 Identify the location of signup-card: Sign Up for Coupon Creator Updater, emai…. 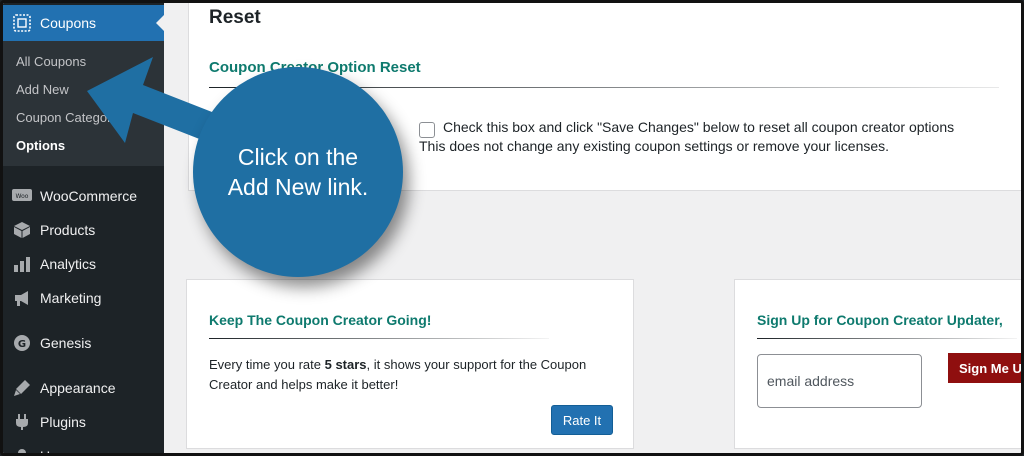
(877, 364).